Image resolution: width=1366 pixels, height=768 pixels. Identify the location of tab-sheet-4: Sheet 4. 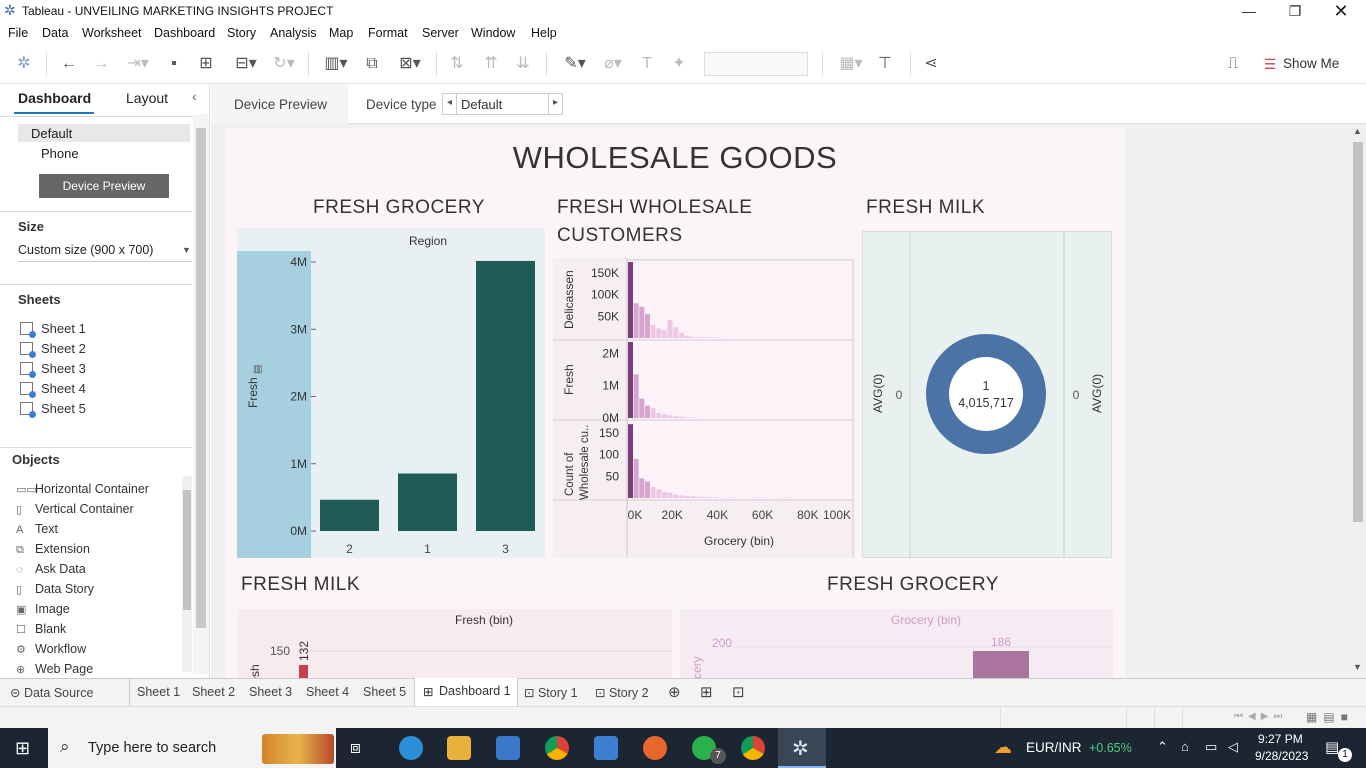
(327, 692).